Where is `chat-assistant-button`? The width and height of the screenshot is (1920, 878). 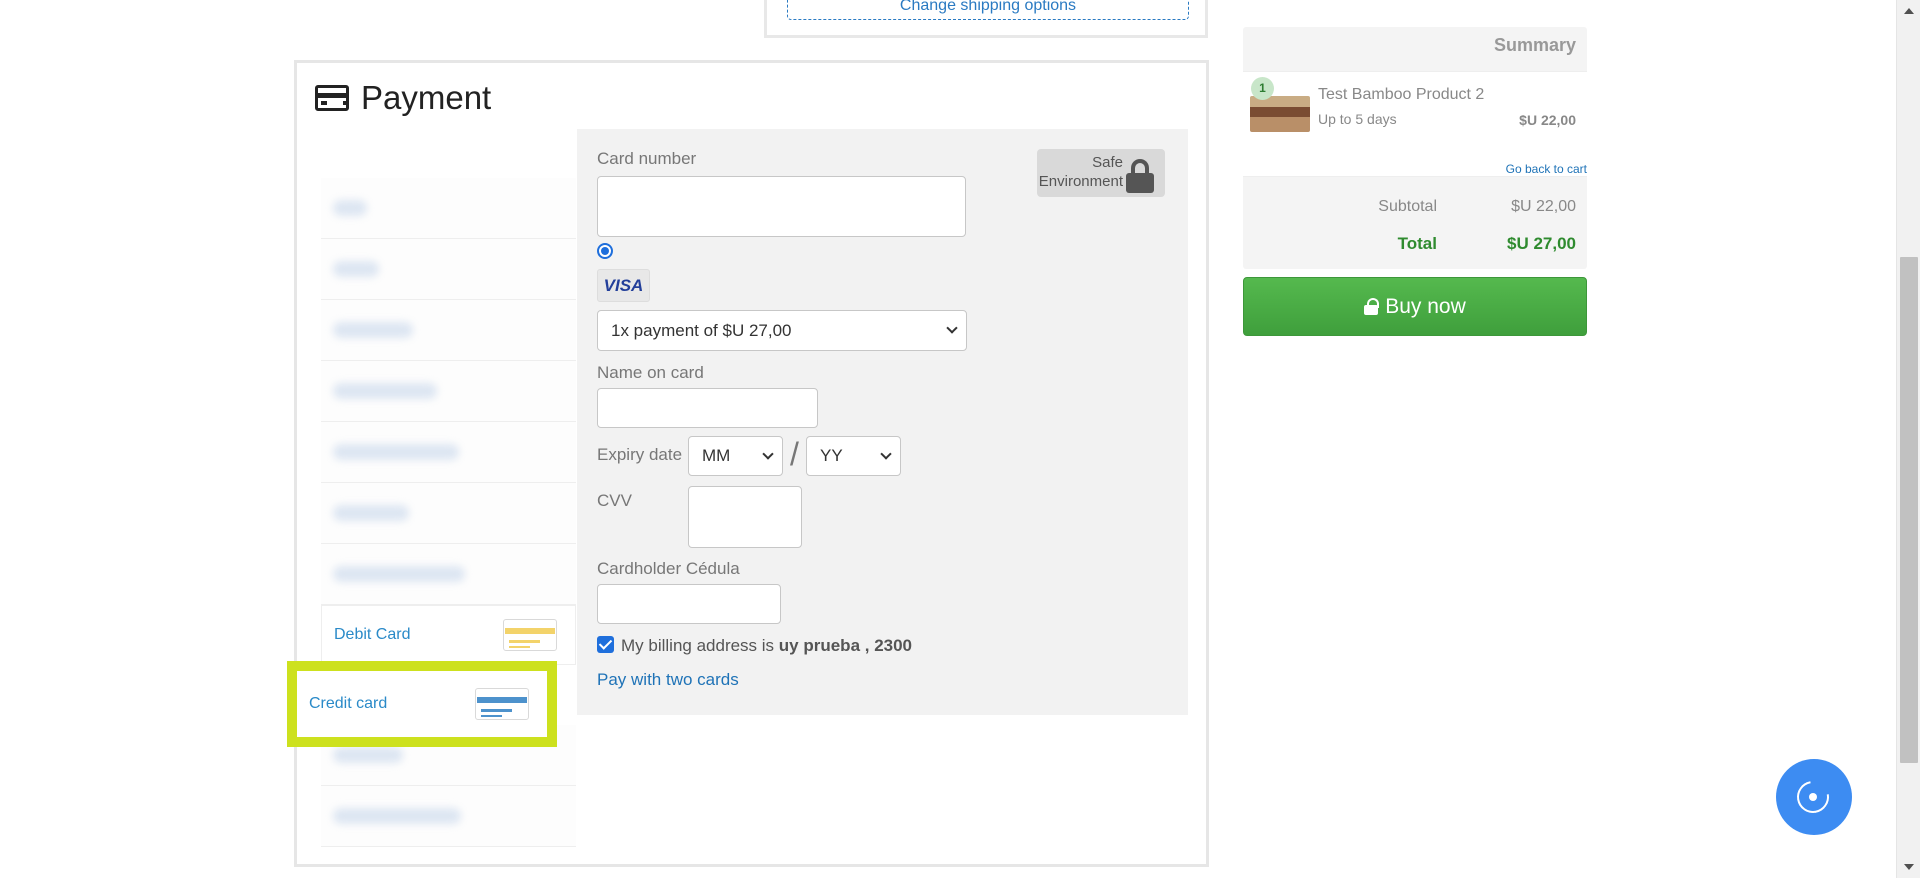 chat-assistant-button is located at coordinates (1814, 797).